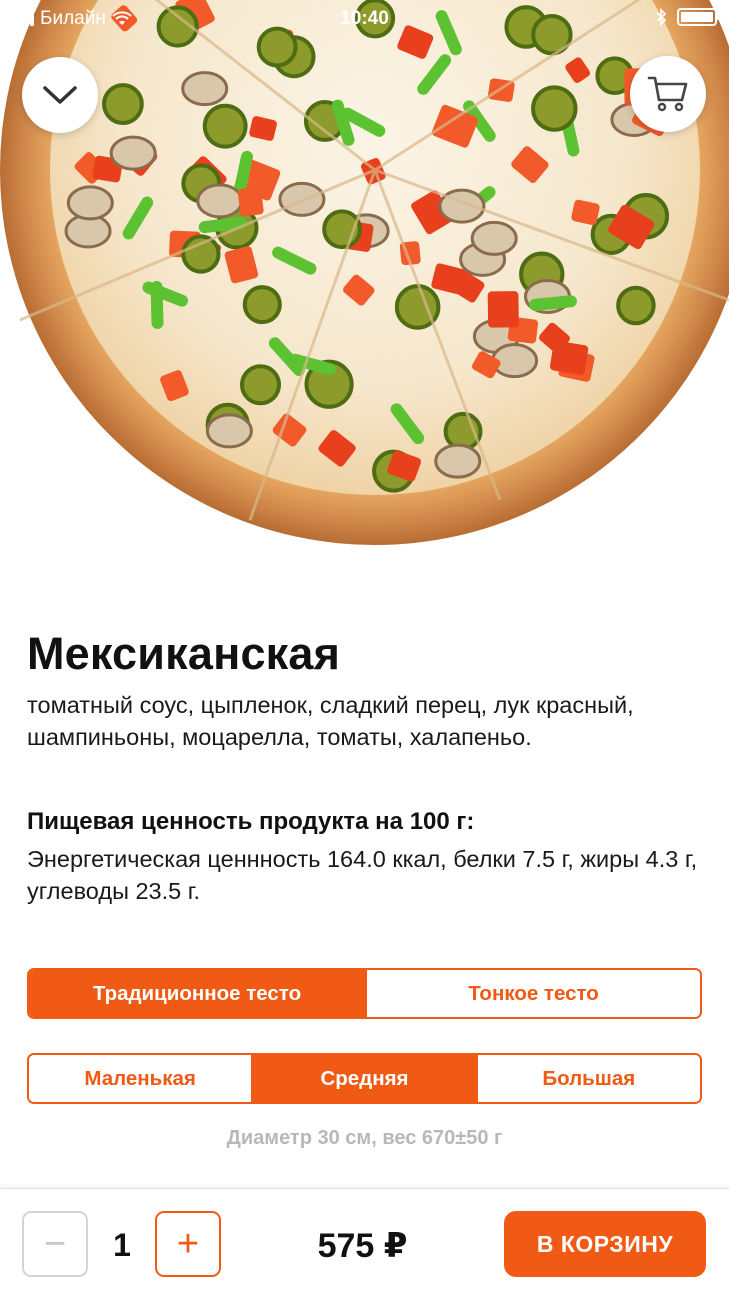 Image resolution: width=729 pixels, height=1296 pixels. Describe the element at coordinates (587, 1078) in the screenshot. I see `size-option-large: Большая` at that location.